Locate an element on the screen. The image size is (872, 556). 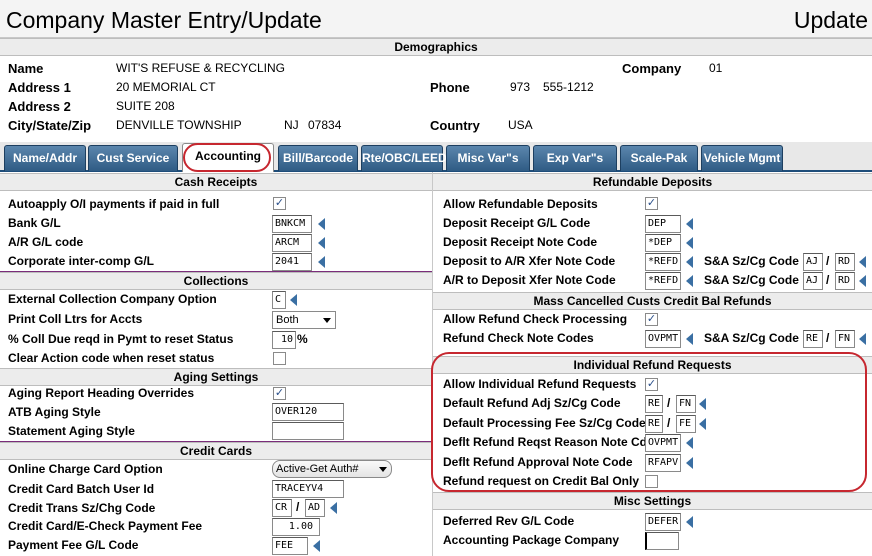
clear-action-label: Clear Action code when reset status is located at coordinates (111, 358).